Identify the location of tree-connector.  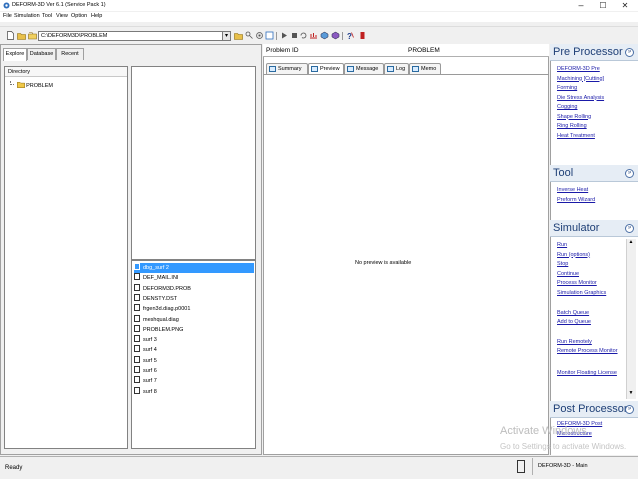
(12, 83).